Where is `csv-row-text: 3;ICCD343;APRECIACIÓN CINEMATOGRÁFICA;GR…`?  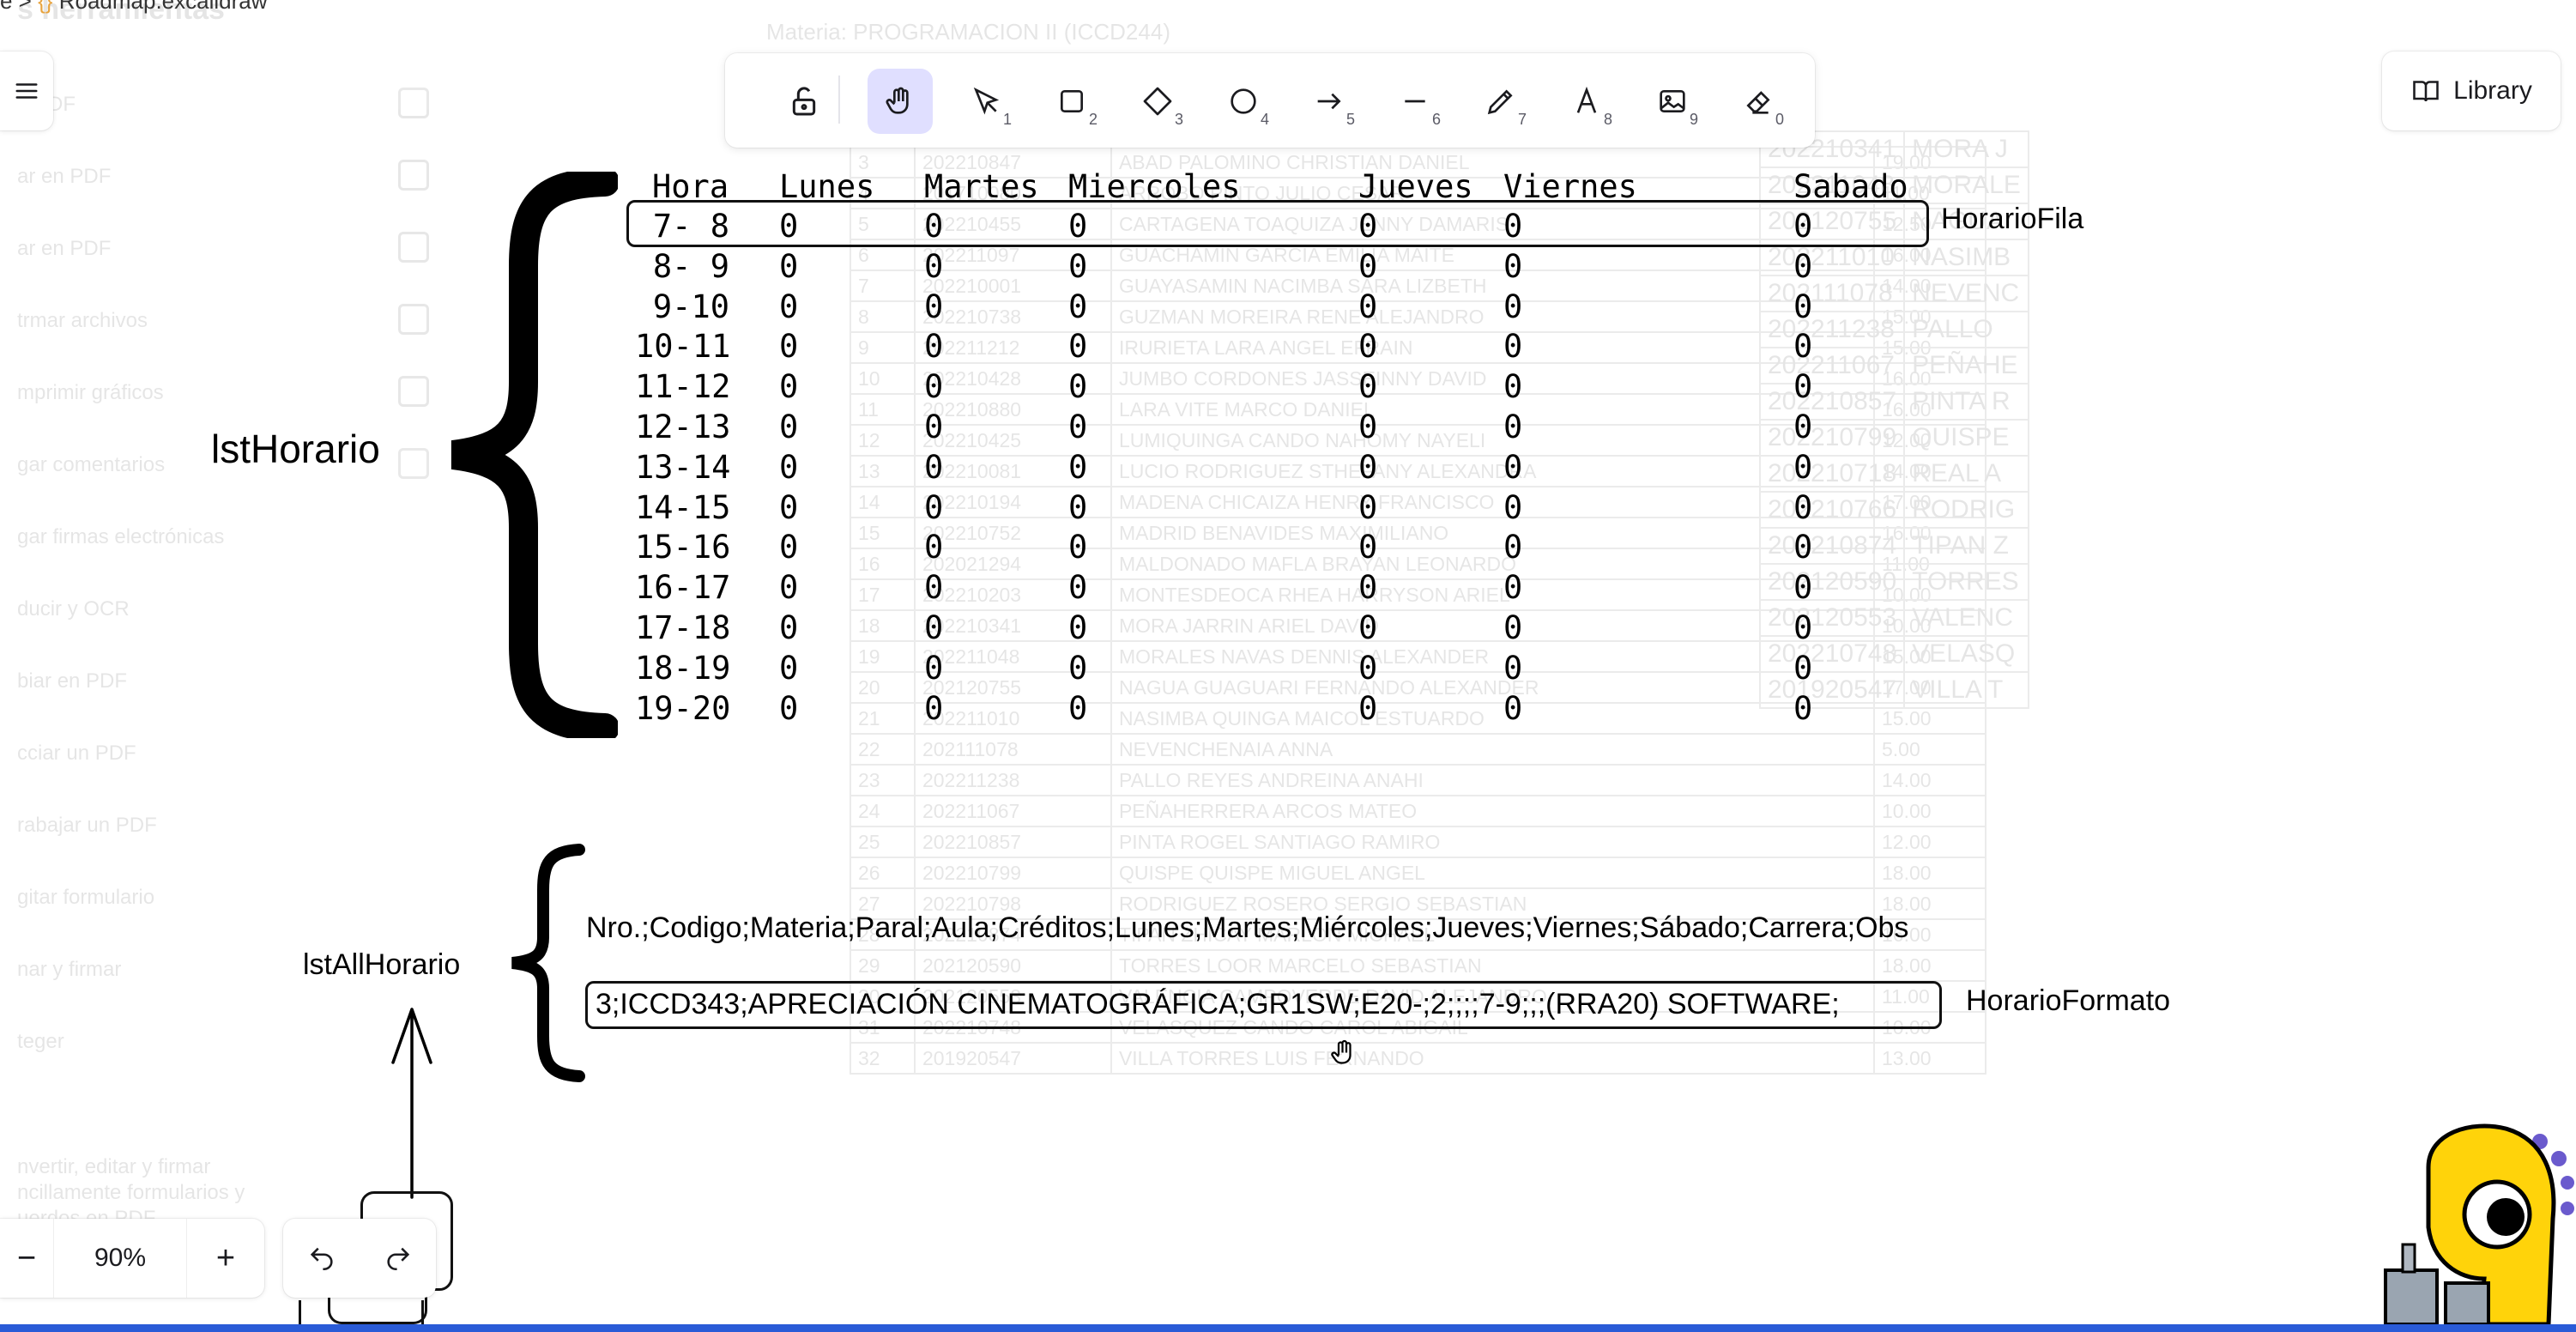 csv-row-text: 3;ICCD343;APRECIACIÓN CINEMATOGRÁFICA;GR… is located at coordinates (1218, 1004).